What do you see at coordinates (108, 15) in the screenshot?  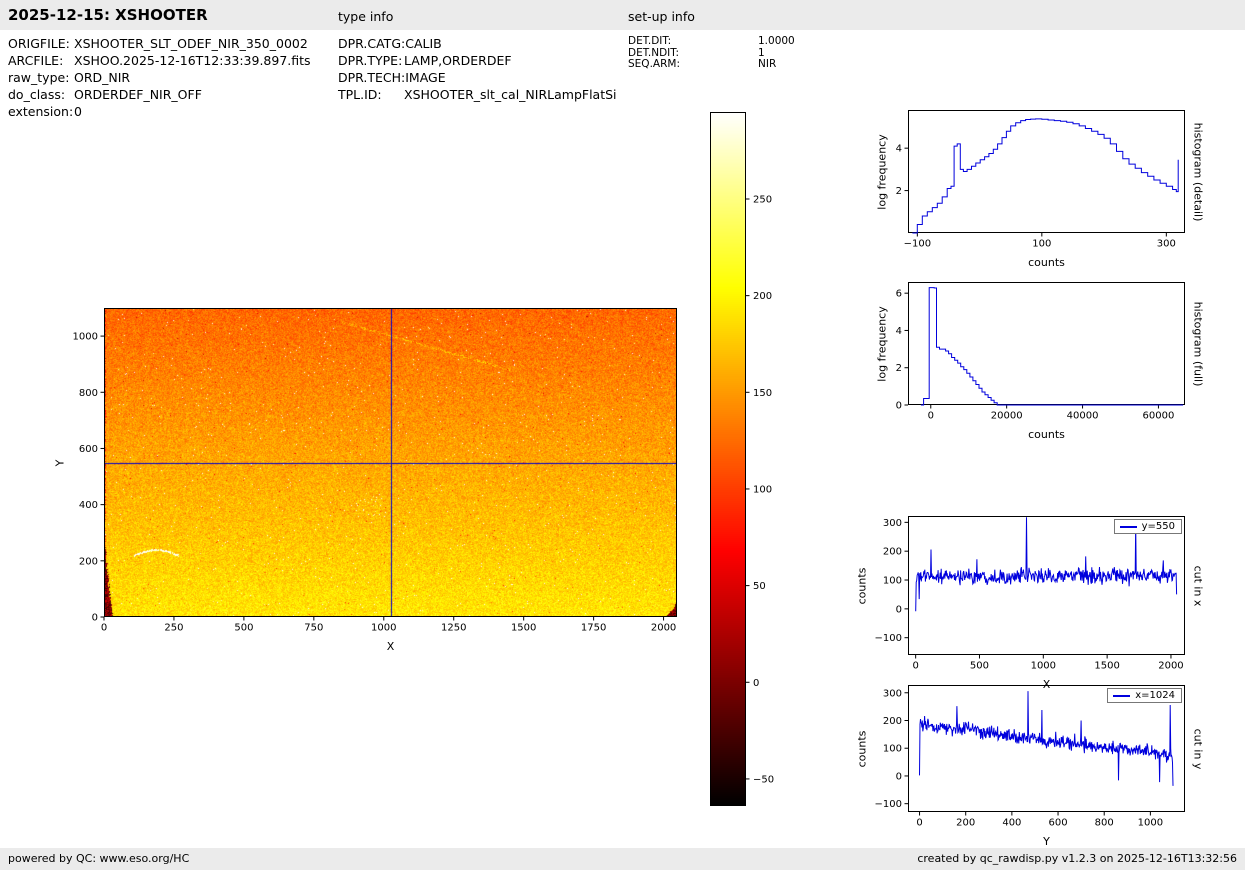 I see `page-title: 2025-12-15: XSHOOTER` at bounding box center [108, 15].